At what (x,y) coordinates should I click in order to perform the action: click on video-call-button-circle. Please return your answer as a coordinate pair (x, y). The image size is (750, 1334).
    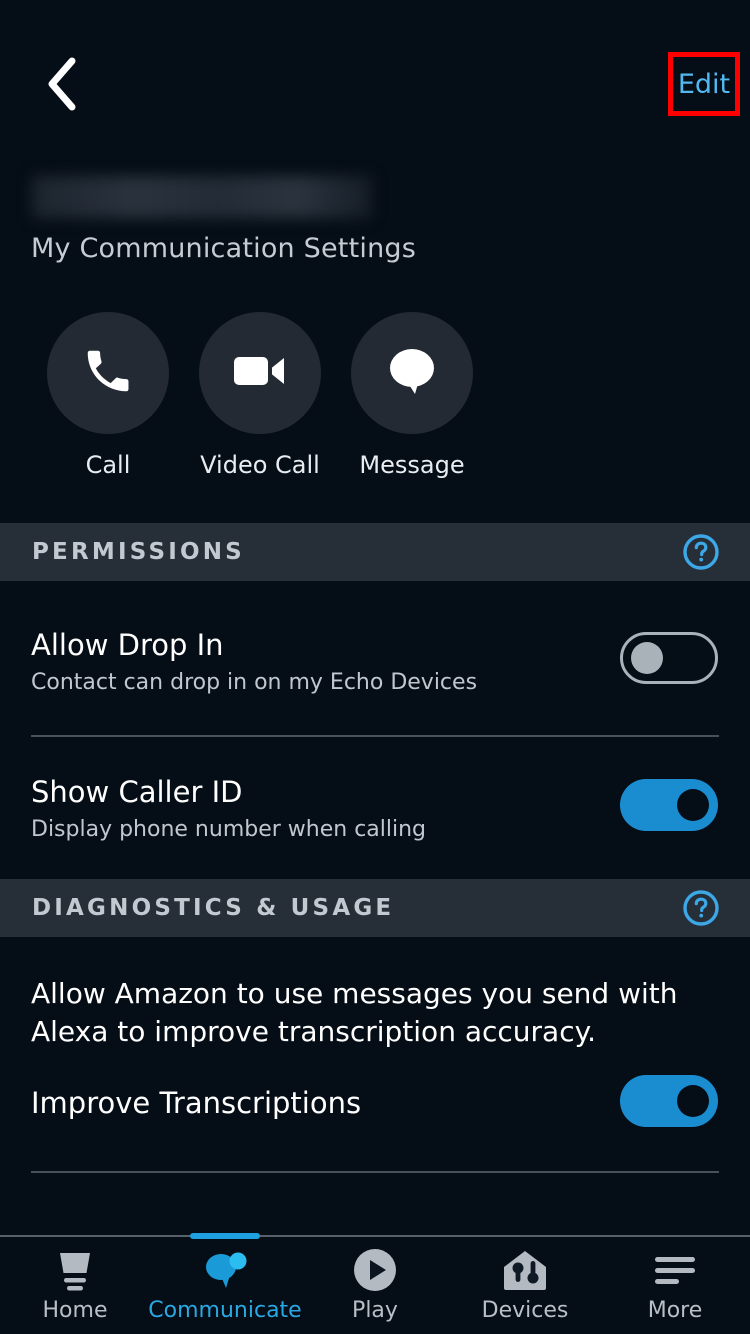
    Looking at the image, I should click on (260, 373).